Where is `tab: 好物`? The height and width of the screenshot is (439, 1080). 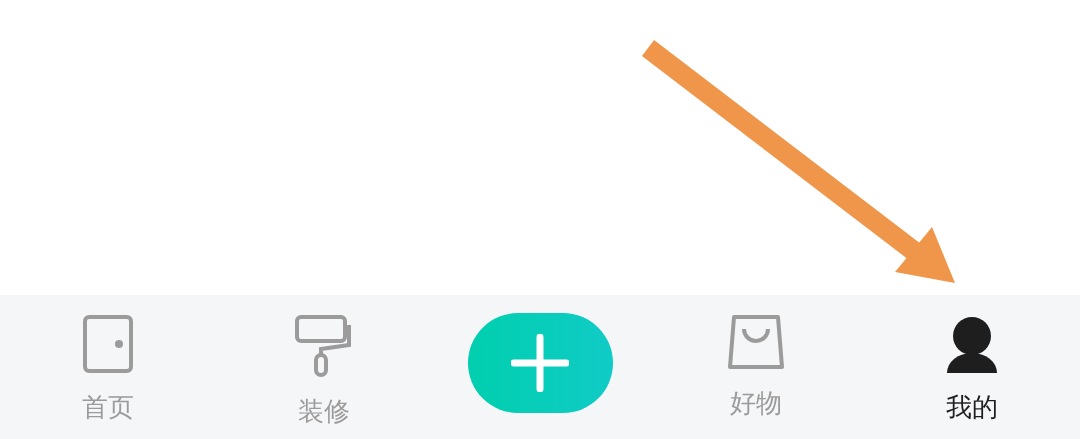
tab: 好物 is located at coordinates (756, 367).